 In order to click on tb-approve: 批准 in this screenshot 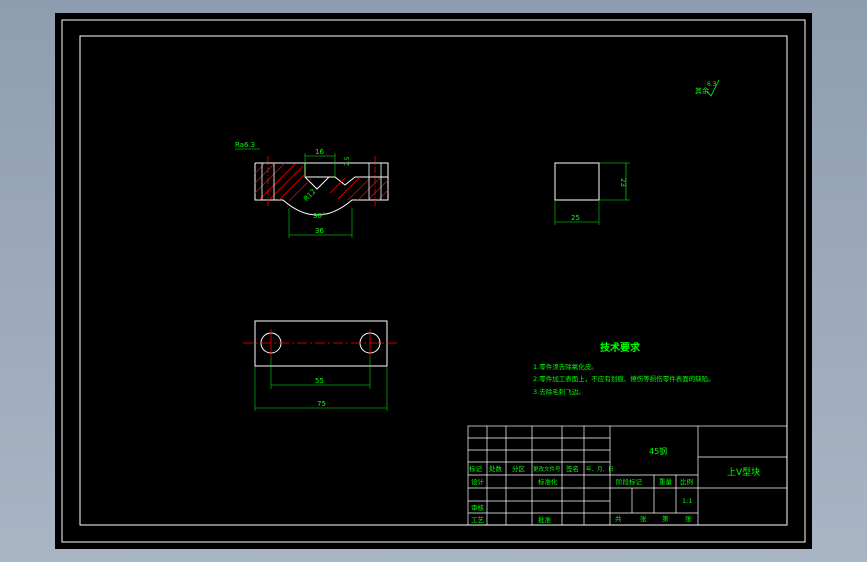, I will do `click(545, 519)`.